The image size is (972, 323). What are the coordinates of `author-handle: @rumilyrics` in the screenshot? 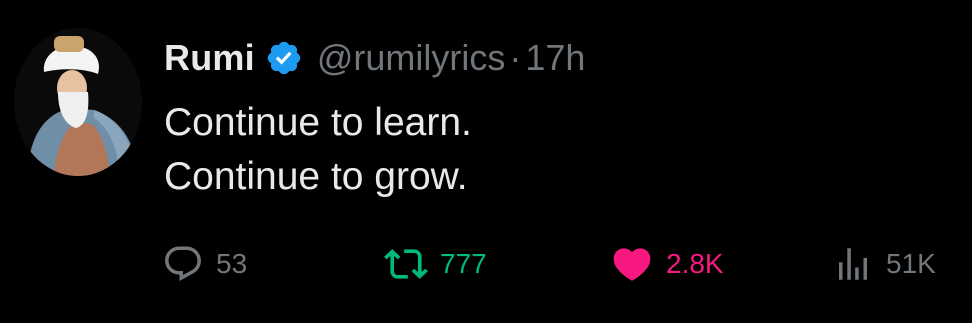 It's located at (411, 58).